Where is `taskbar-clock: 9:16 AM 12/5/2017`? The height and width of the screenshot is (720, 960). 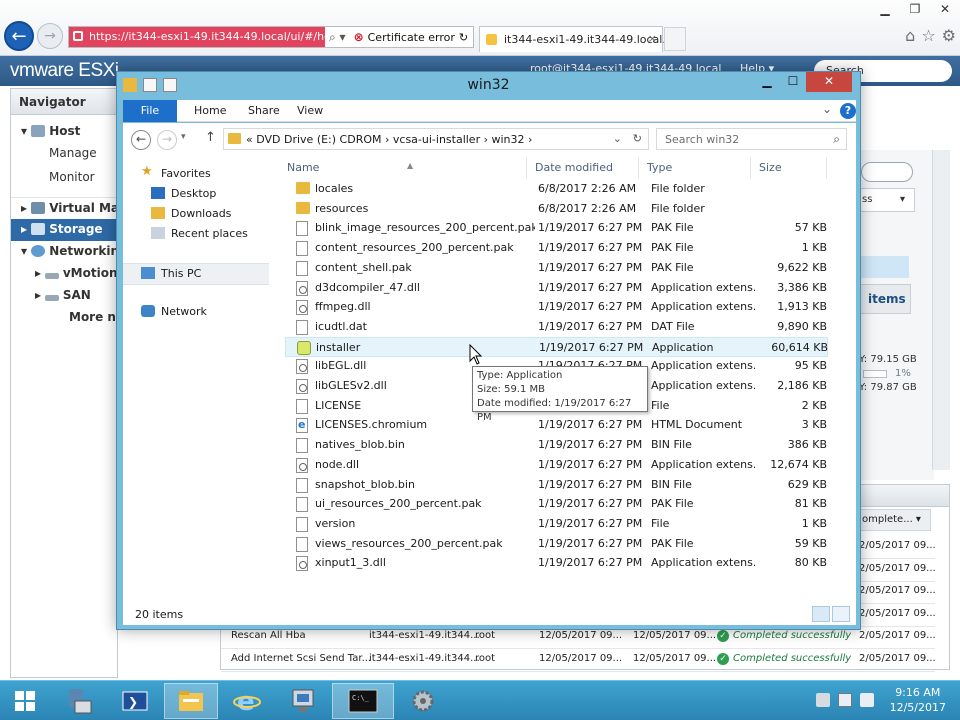
taskbar-clock: 9:16 AM 12/5/2017 is located at coordinates (918, 700).